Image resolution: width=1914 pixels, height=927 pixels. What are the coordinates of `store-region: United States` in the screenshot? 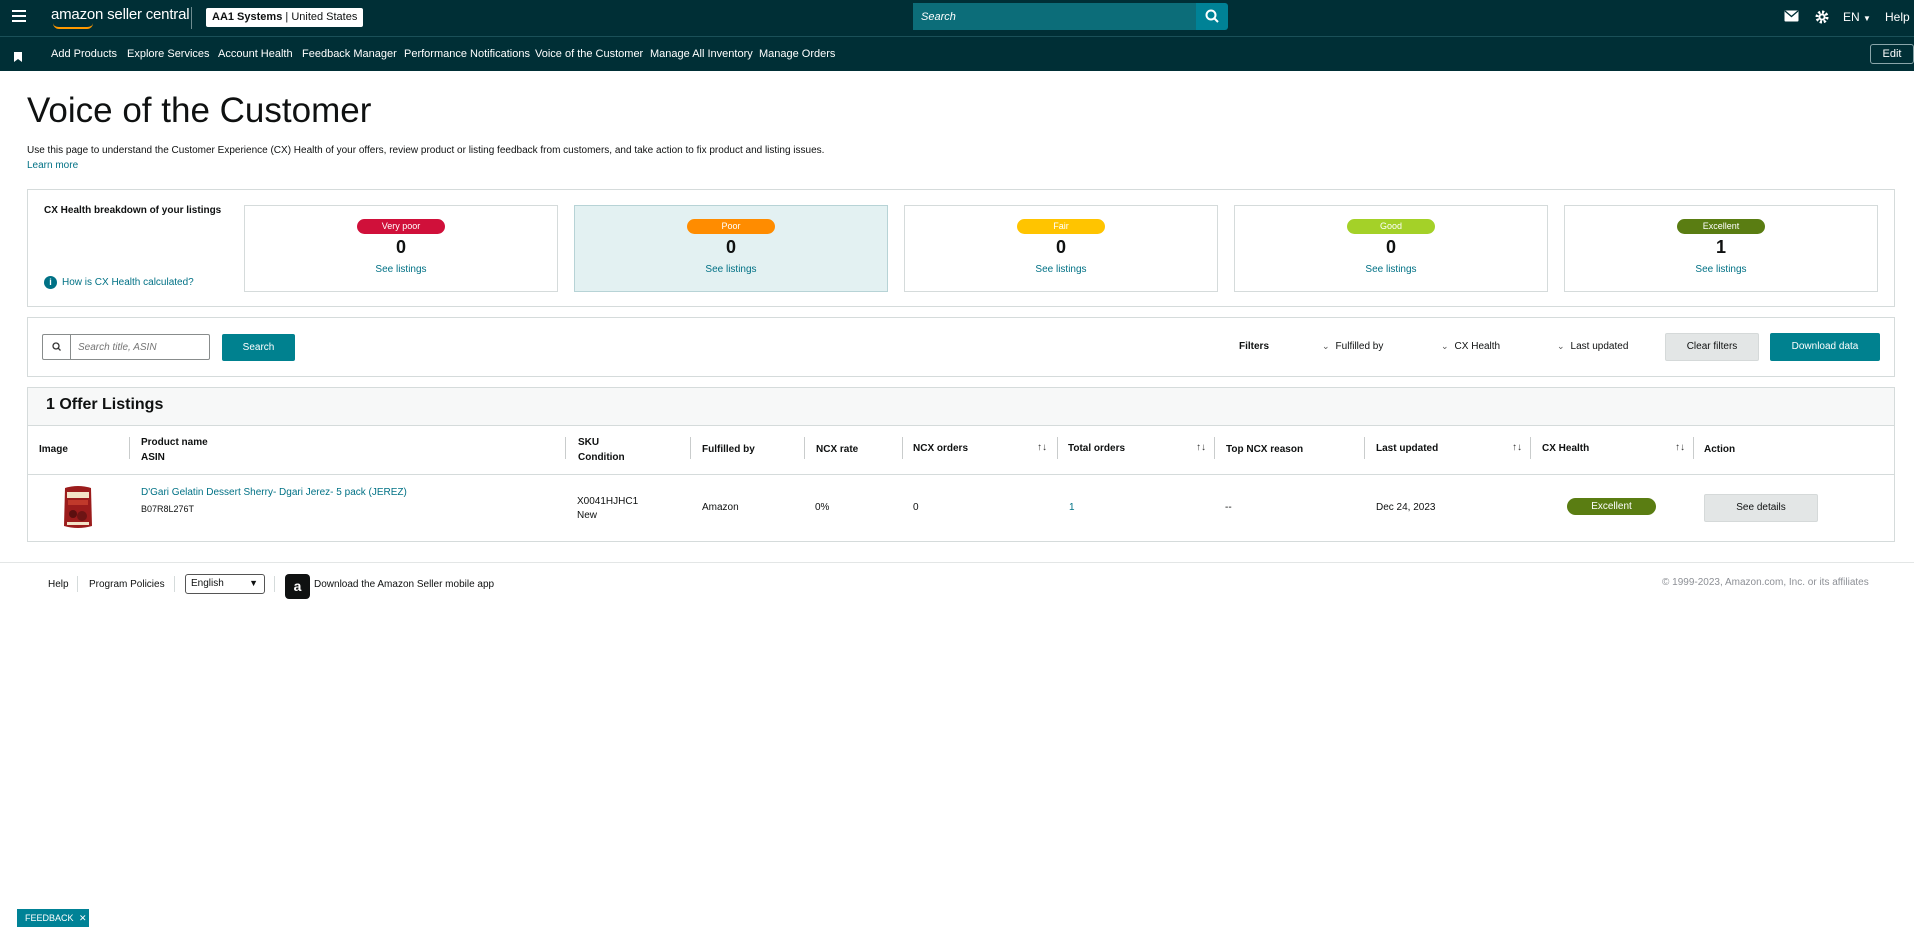 It's located at (324, 17).